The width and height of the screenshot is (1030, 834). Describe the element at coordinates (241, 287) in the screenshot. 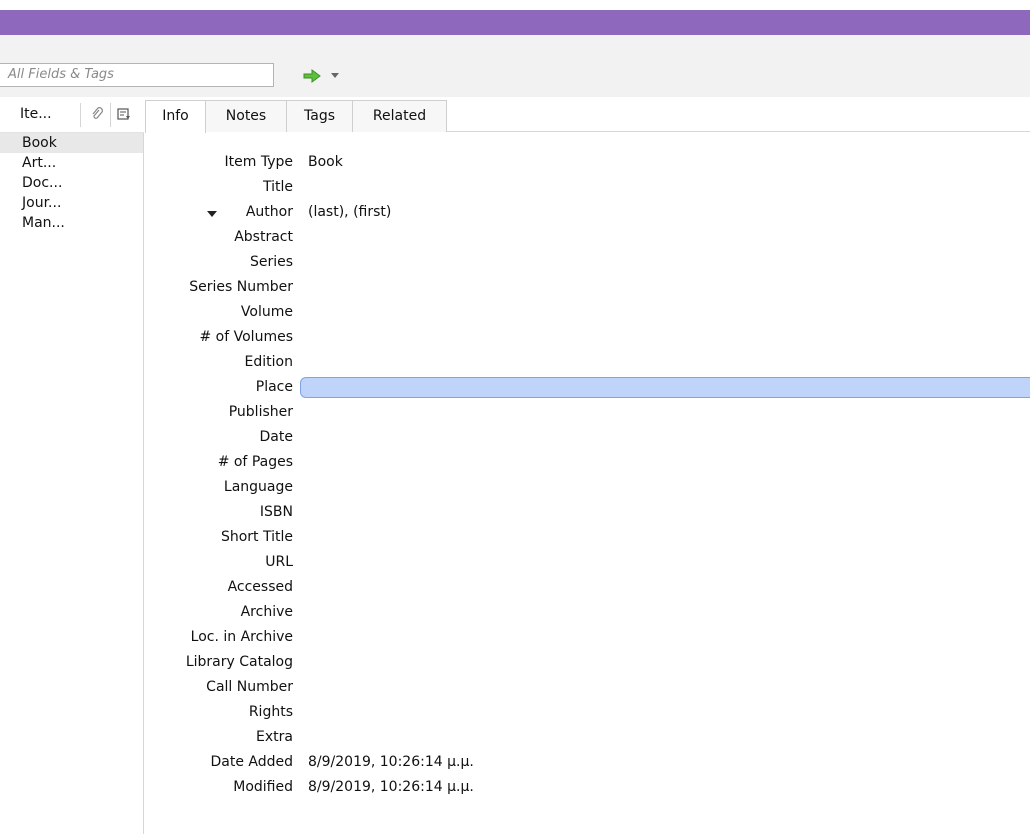

I see `field-label: Series Number` at that location.